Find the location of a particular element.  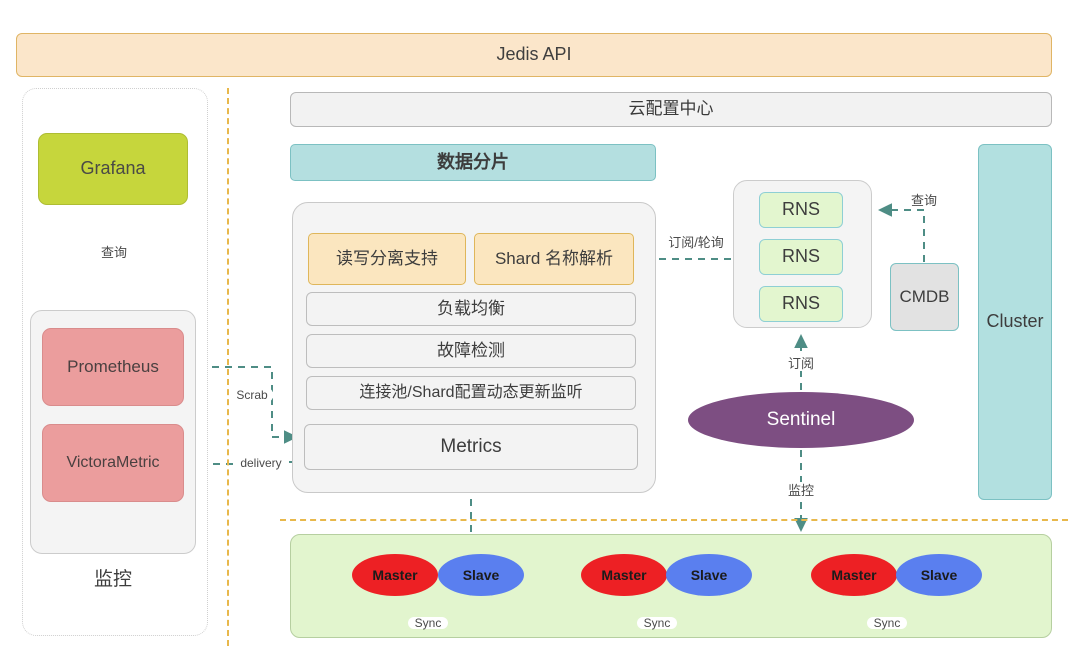

grafana-node: Grafana is located at coordinates (113, 169).